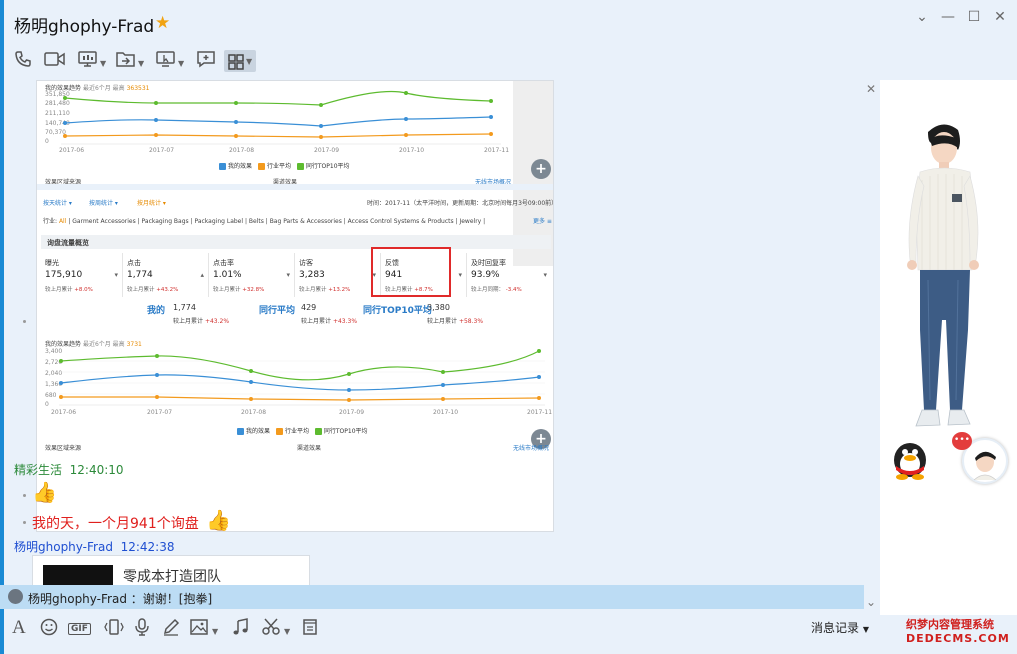 This screenshot has width=1017, height=654. I want to click on message-add-icon, so click(206, 61).